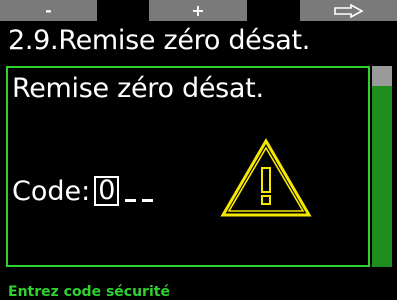 Image resolution: width=397 pixels, height=300 pixels. What do you see at coordinates (266, 180) in the screenshot?
I see `warning-triangle-icon` at bounding box center [266, 180].